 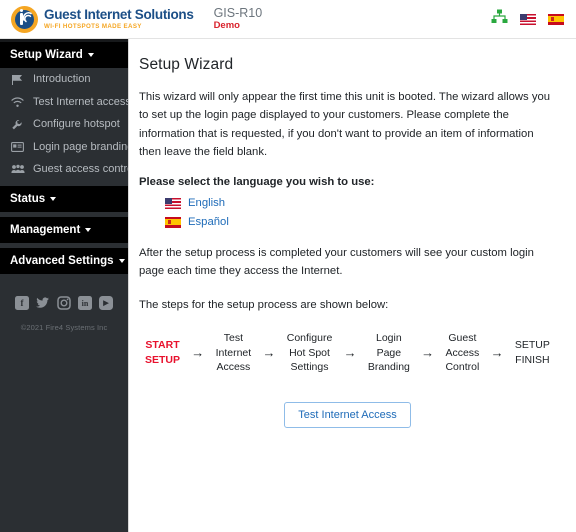 What do you see at coordinates (22, 303) in the screenshot?
I see `facebook-icon: f` at bounding box center [22, 303].